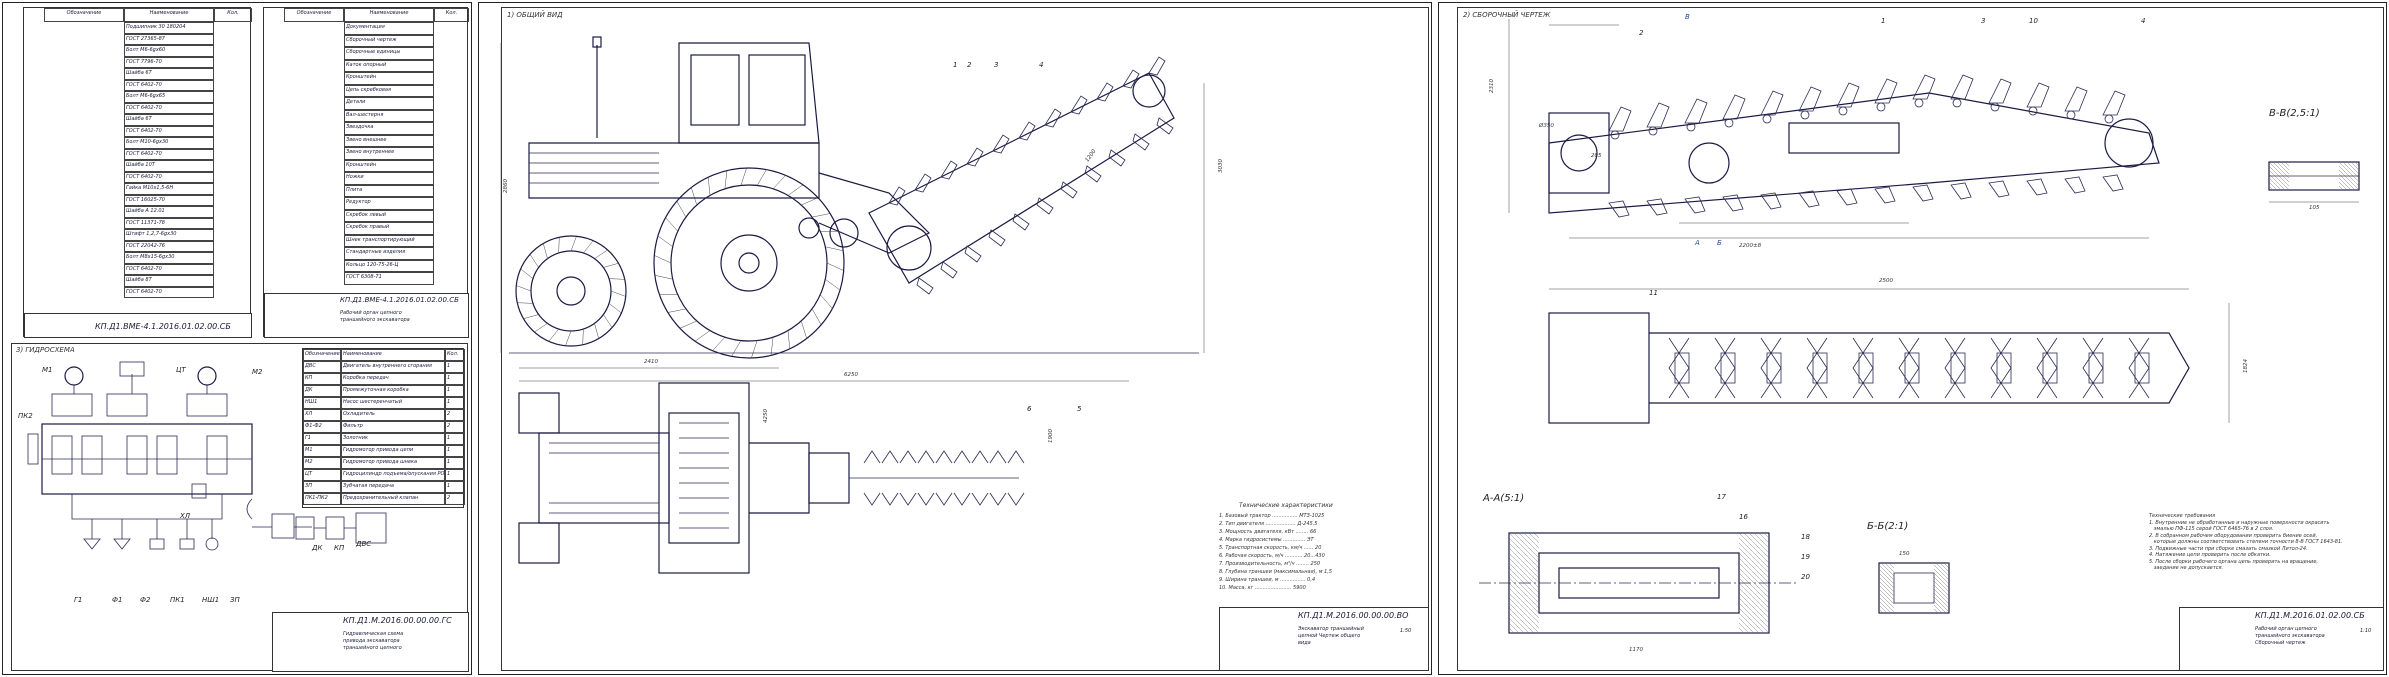 The width and height of the screenshot is (2389, 677). I want to click on hyd-label-dk: ДК, so click(317, 548).